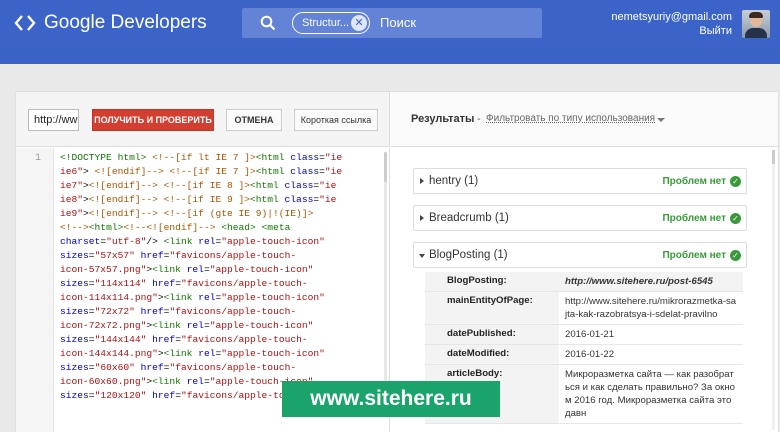 This screenshot has width=780, height=432. What do you see at coordinates (651, 354) in the screenshot?
I see `property-value: 2016-01-22` at bounding box center [651, 354].